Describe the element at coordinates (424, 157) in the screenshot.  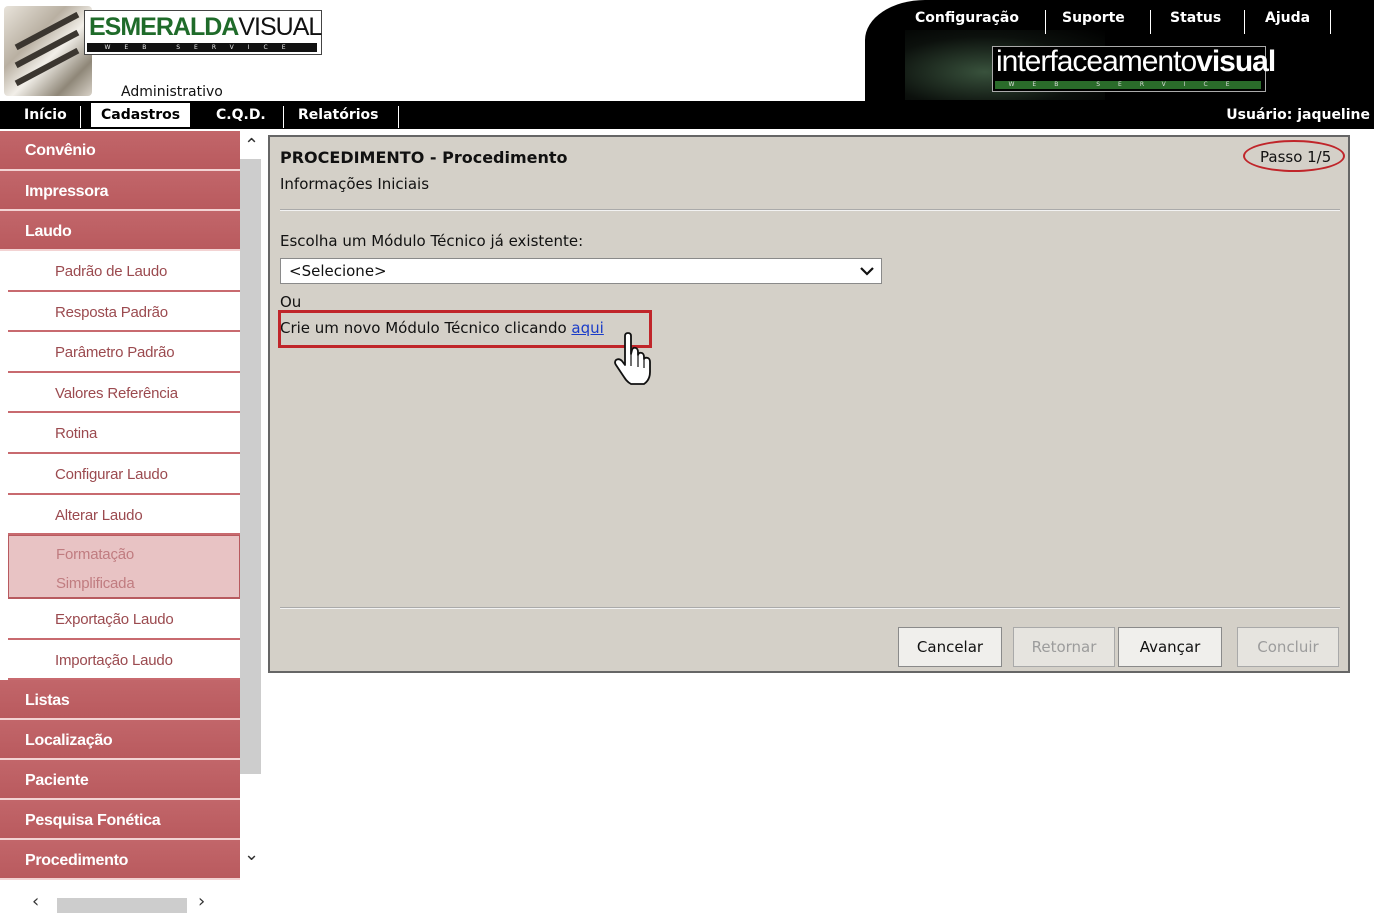
I see `page-title: PROCEDIMENTO - Procedimento` at that location.